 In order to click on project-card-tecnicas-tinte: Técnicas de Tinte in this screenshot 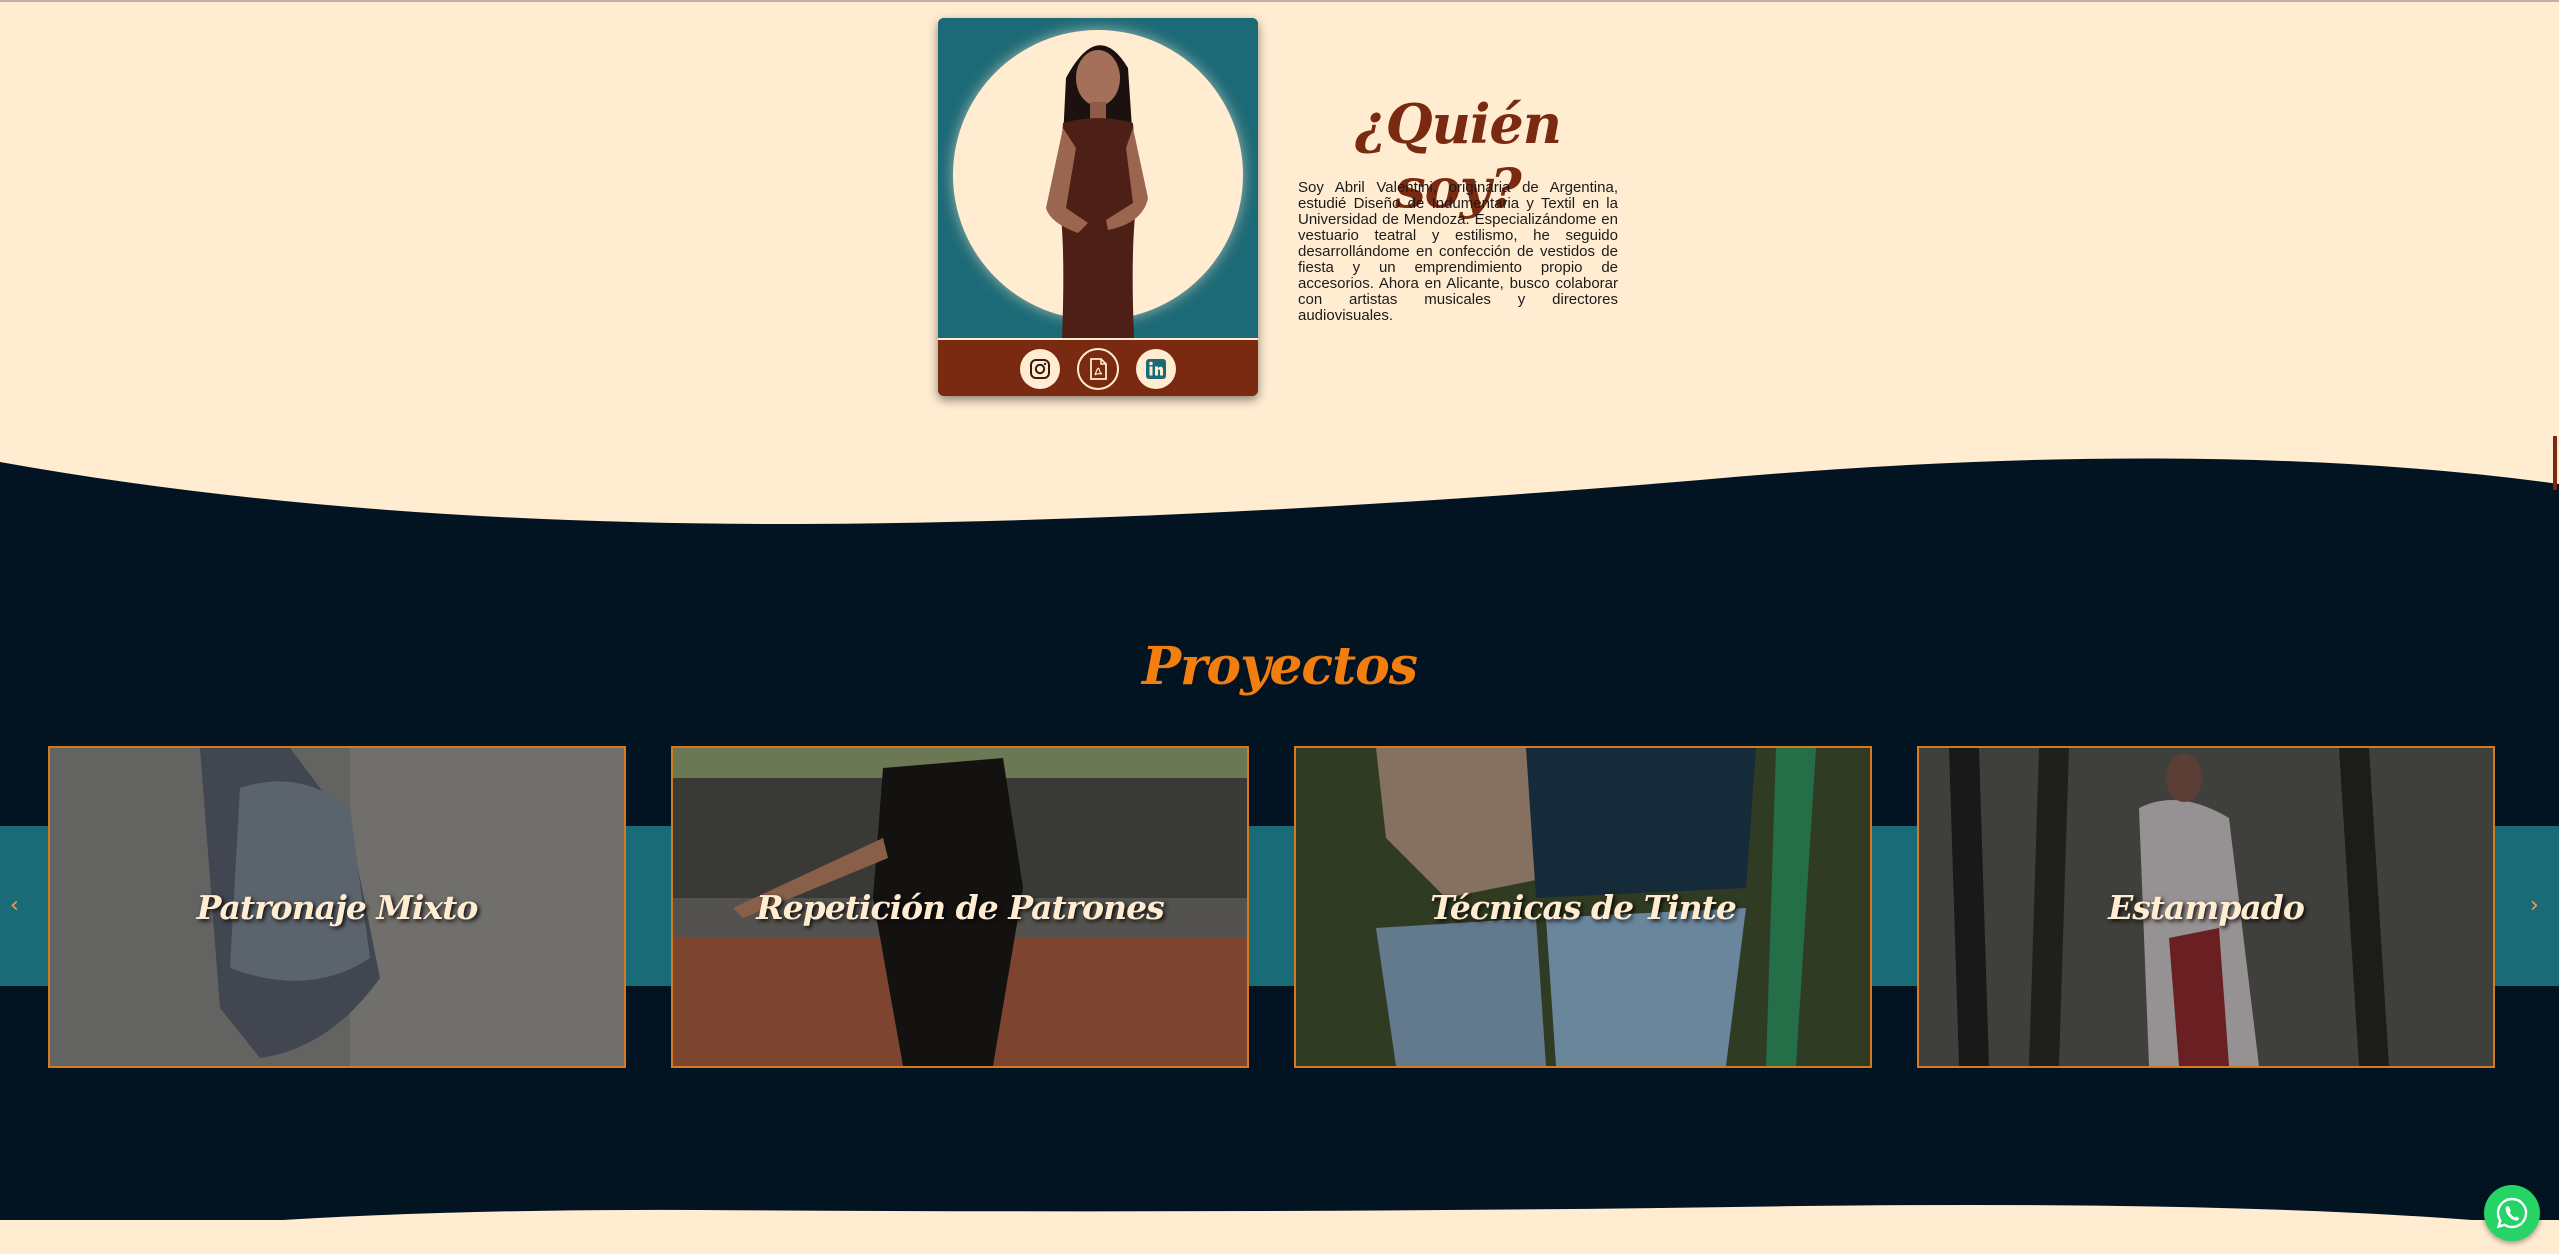, I will do `click(1583, 907)`.